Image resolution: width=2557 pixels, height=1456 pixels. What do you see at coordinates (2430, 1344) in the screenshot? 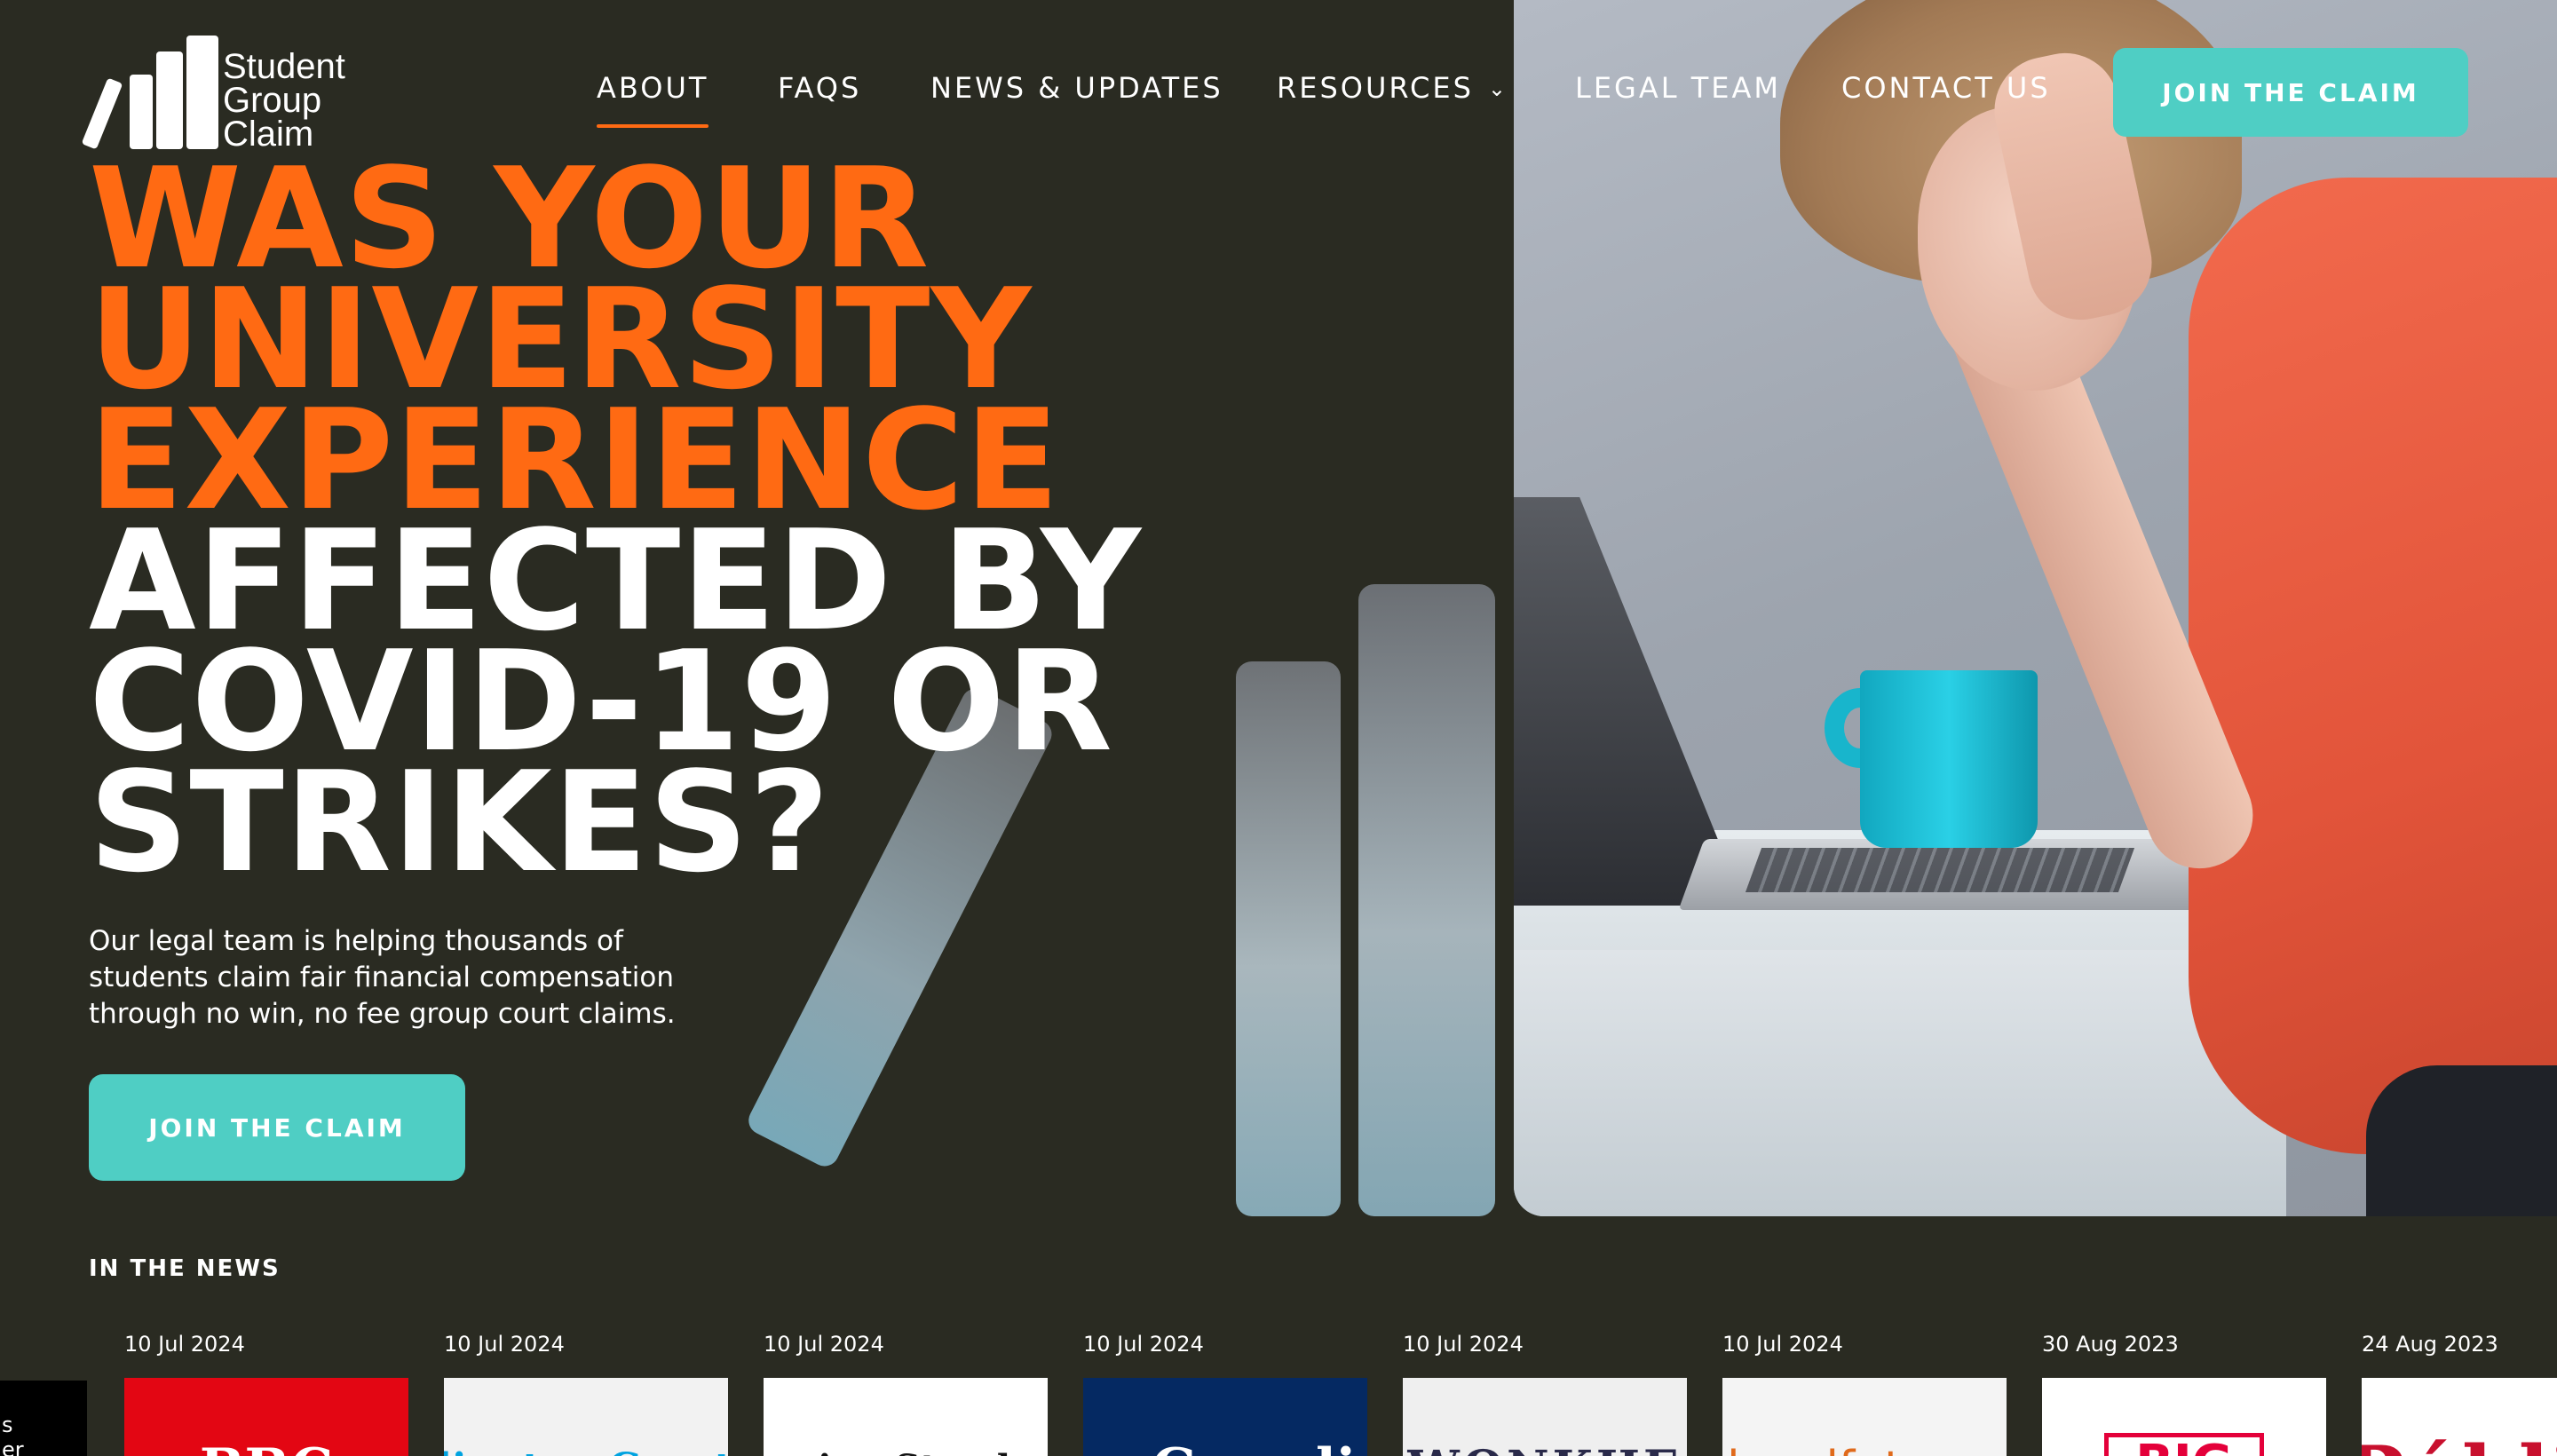
I see `news-date: 24 Aug 2023` at bounding box center [2430, 1344].